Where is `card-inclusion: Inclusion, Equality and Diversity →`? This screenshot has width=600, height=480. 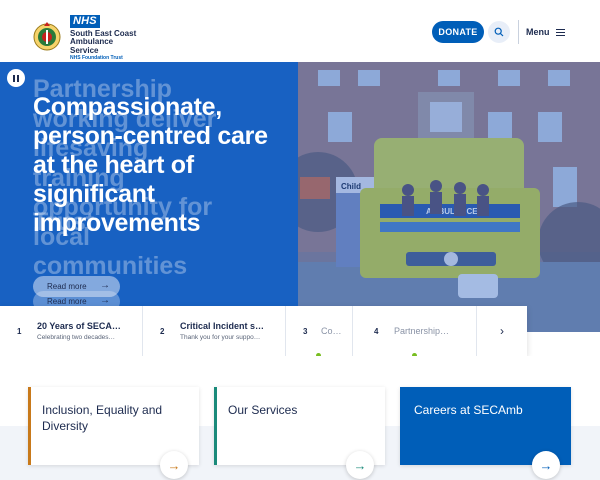 card-inclusion: Inclusion, Equality and Diversity → is located at coordinates (113, 433).